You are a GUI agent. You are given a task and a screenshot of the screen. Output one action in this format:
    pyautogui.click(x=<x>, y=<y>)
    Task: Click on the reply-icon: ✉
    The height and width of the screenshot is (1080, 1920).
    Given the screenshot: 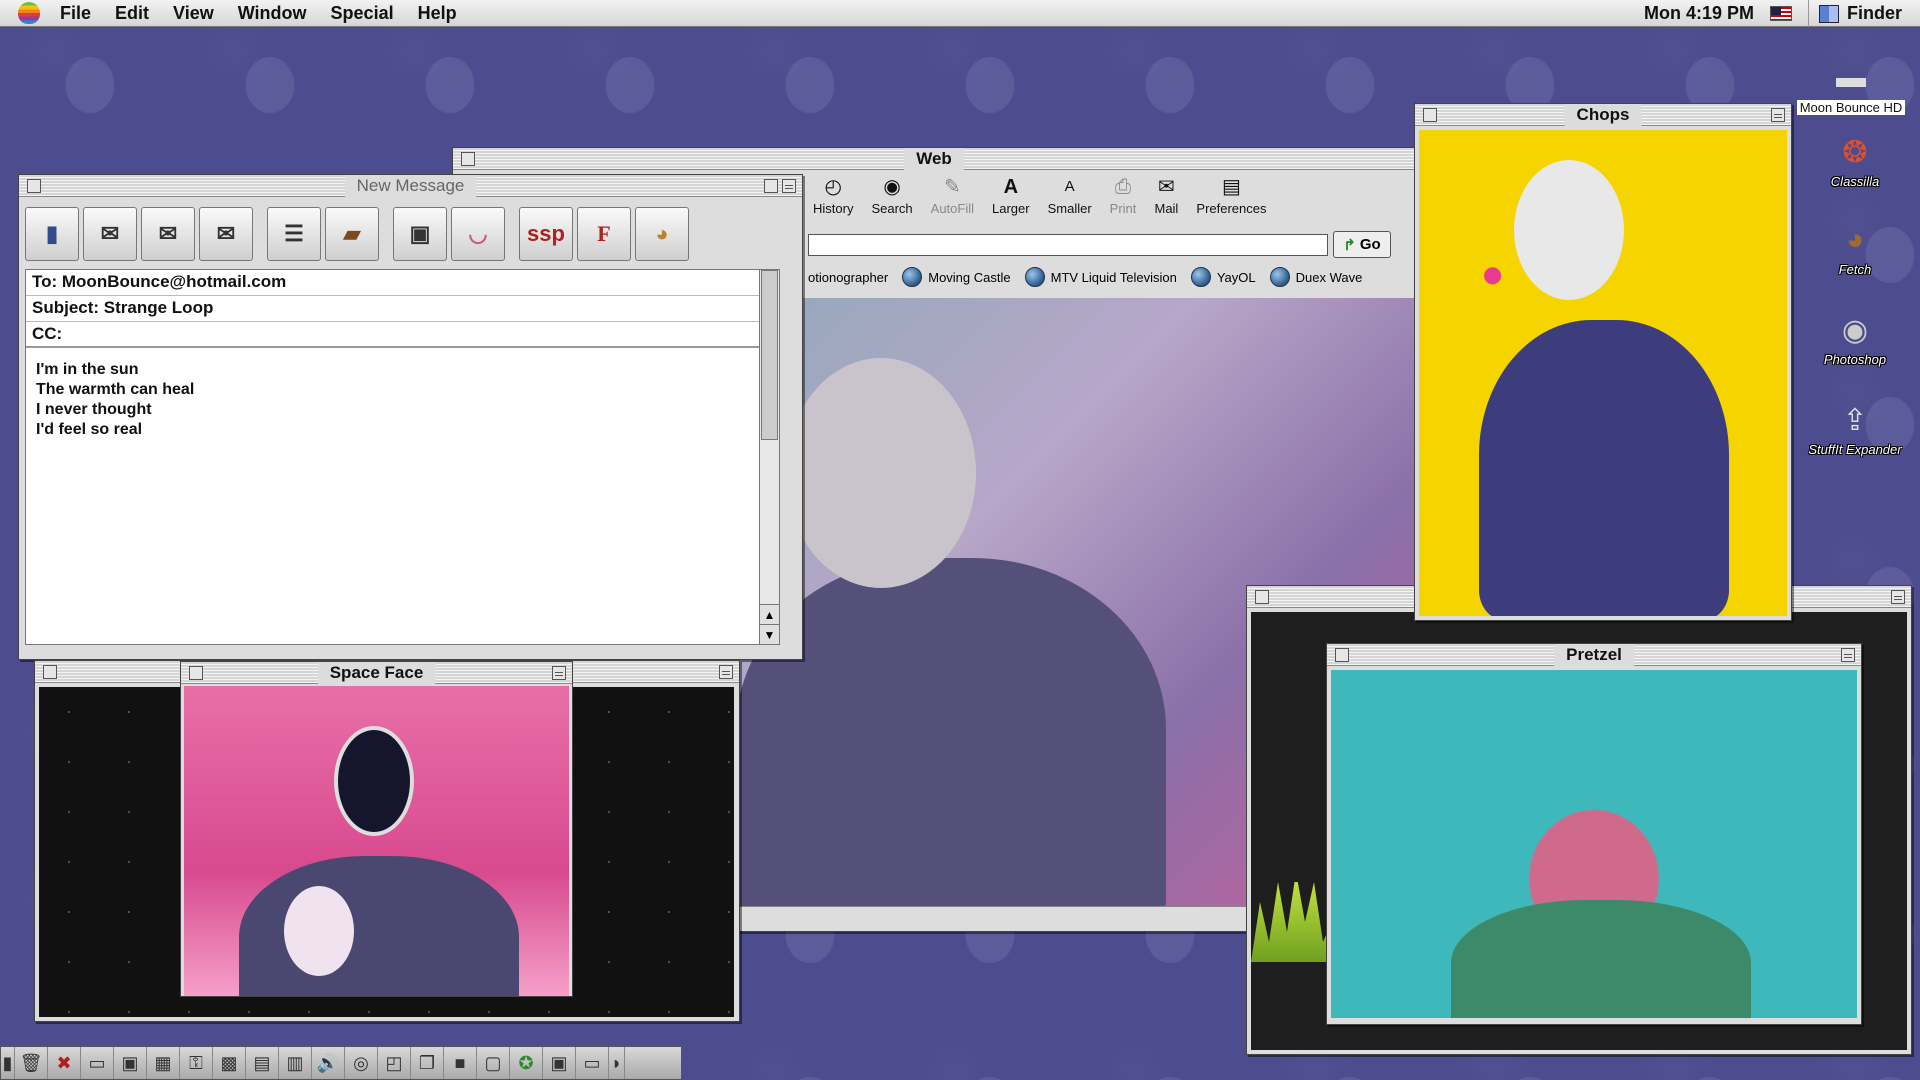 What is the action you would take?
    pyautogui.click(x=168, y=234)
    